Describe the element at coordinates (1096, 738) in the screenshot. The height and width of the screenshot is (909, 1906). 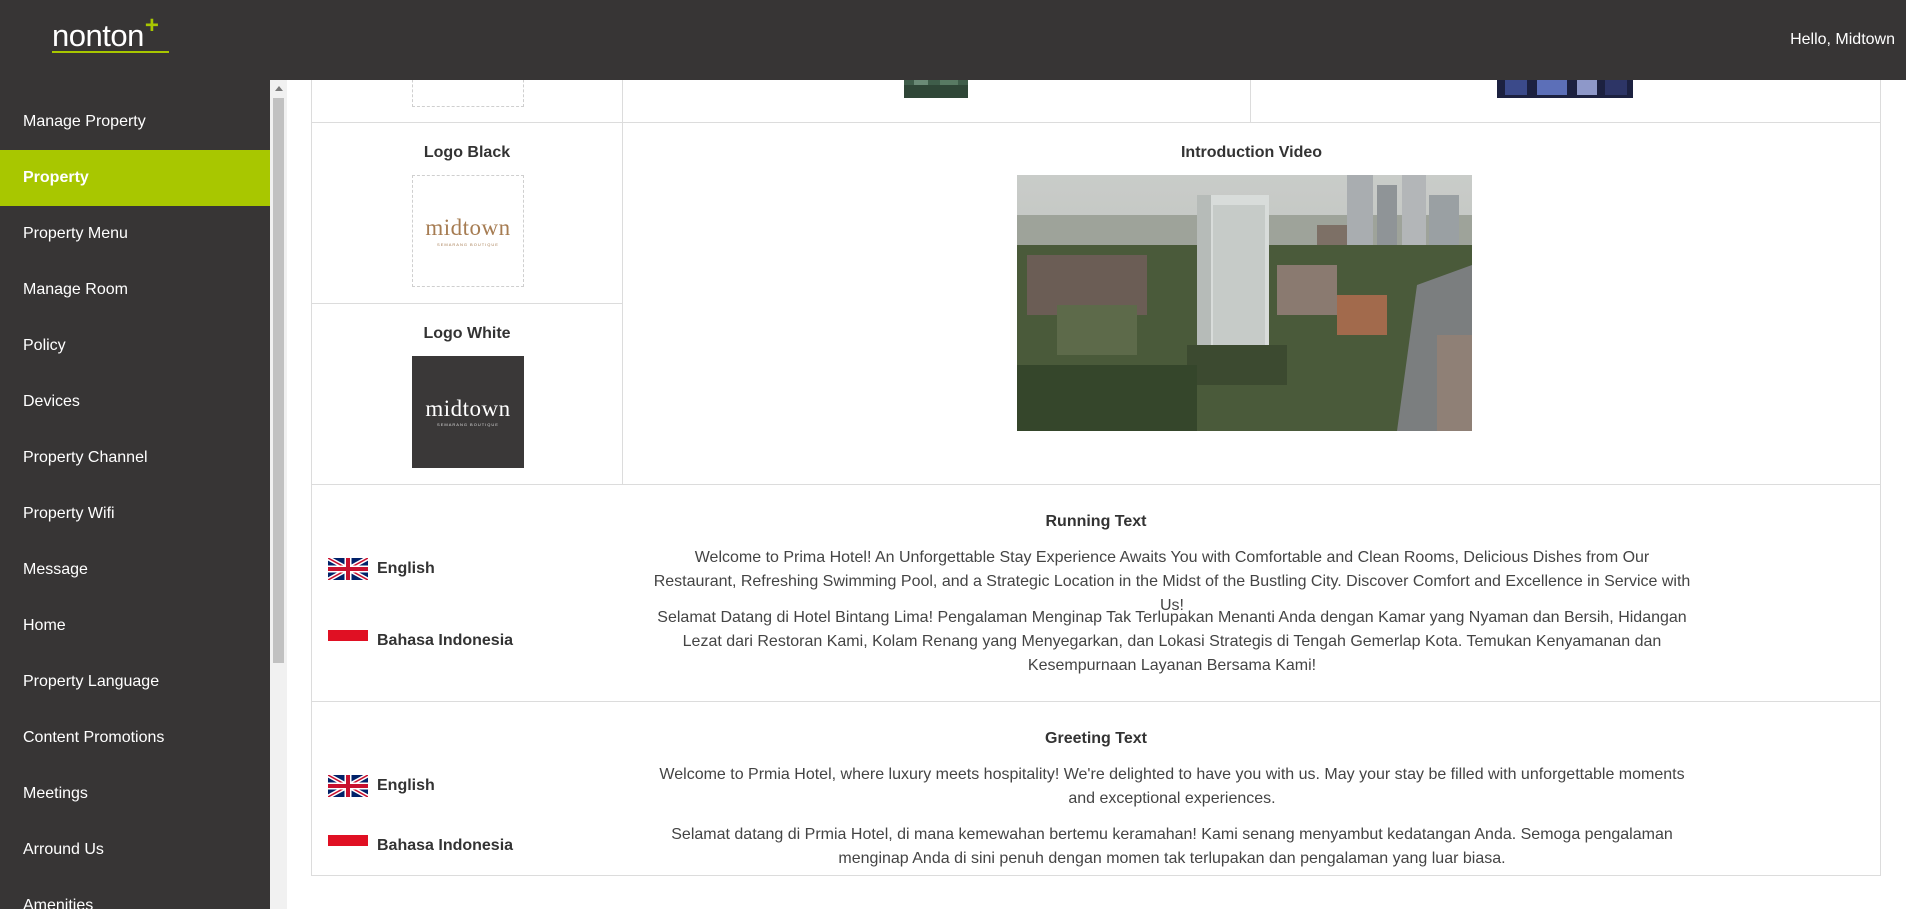
I see `greeting-text-title: Greeting Text` at that location.